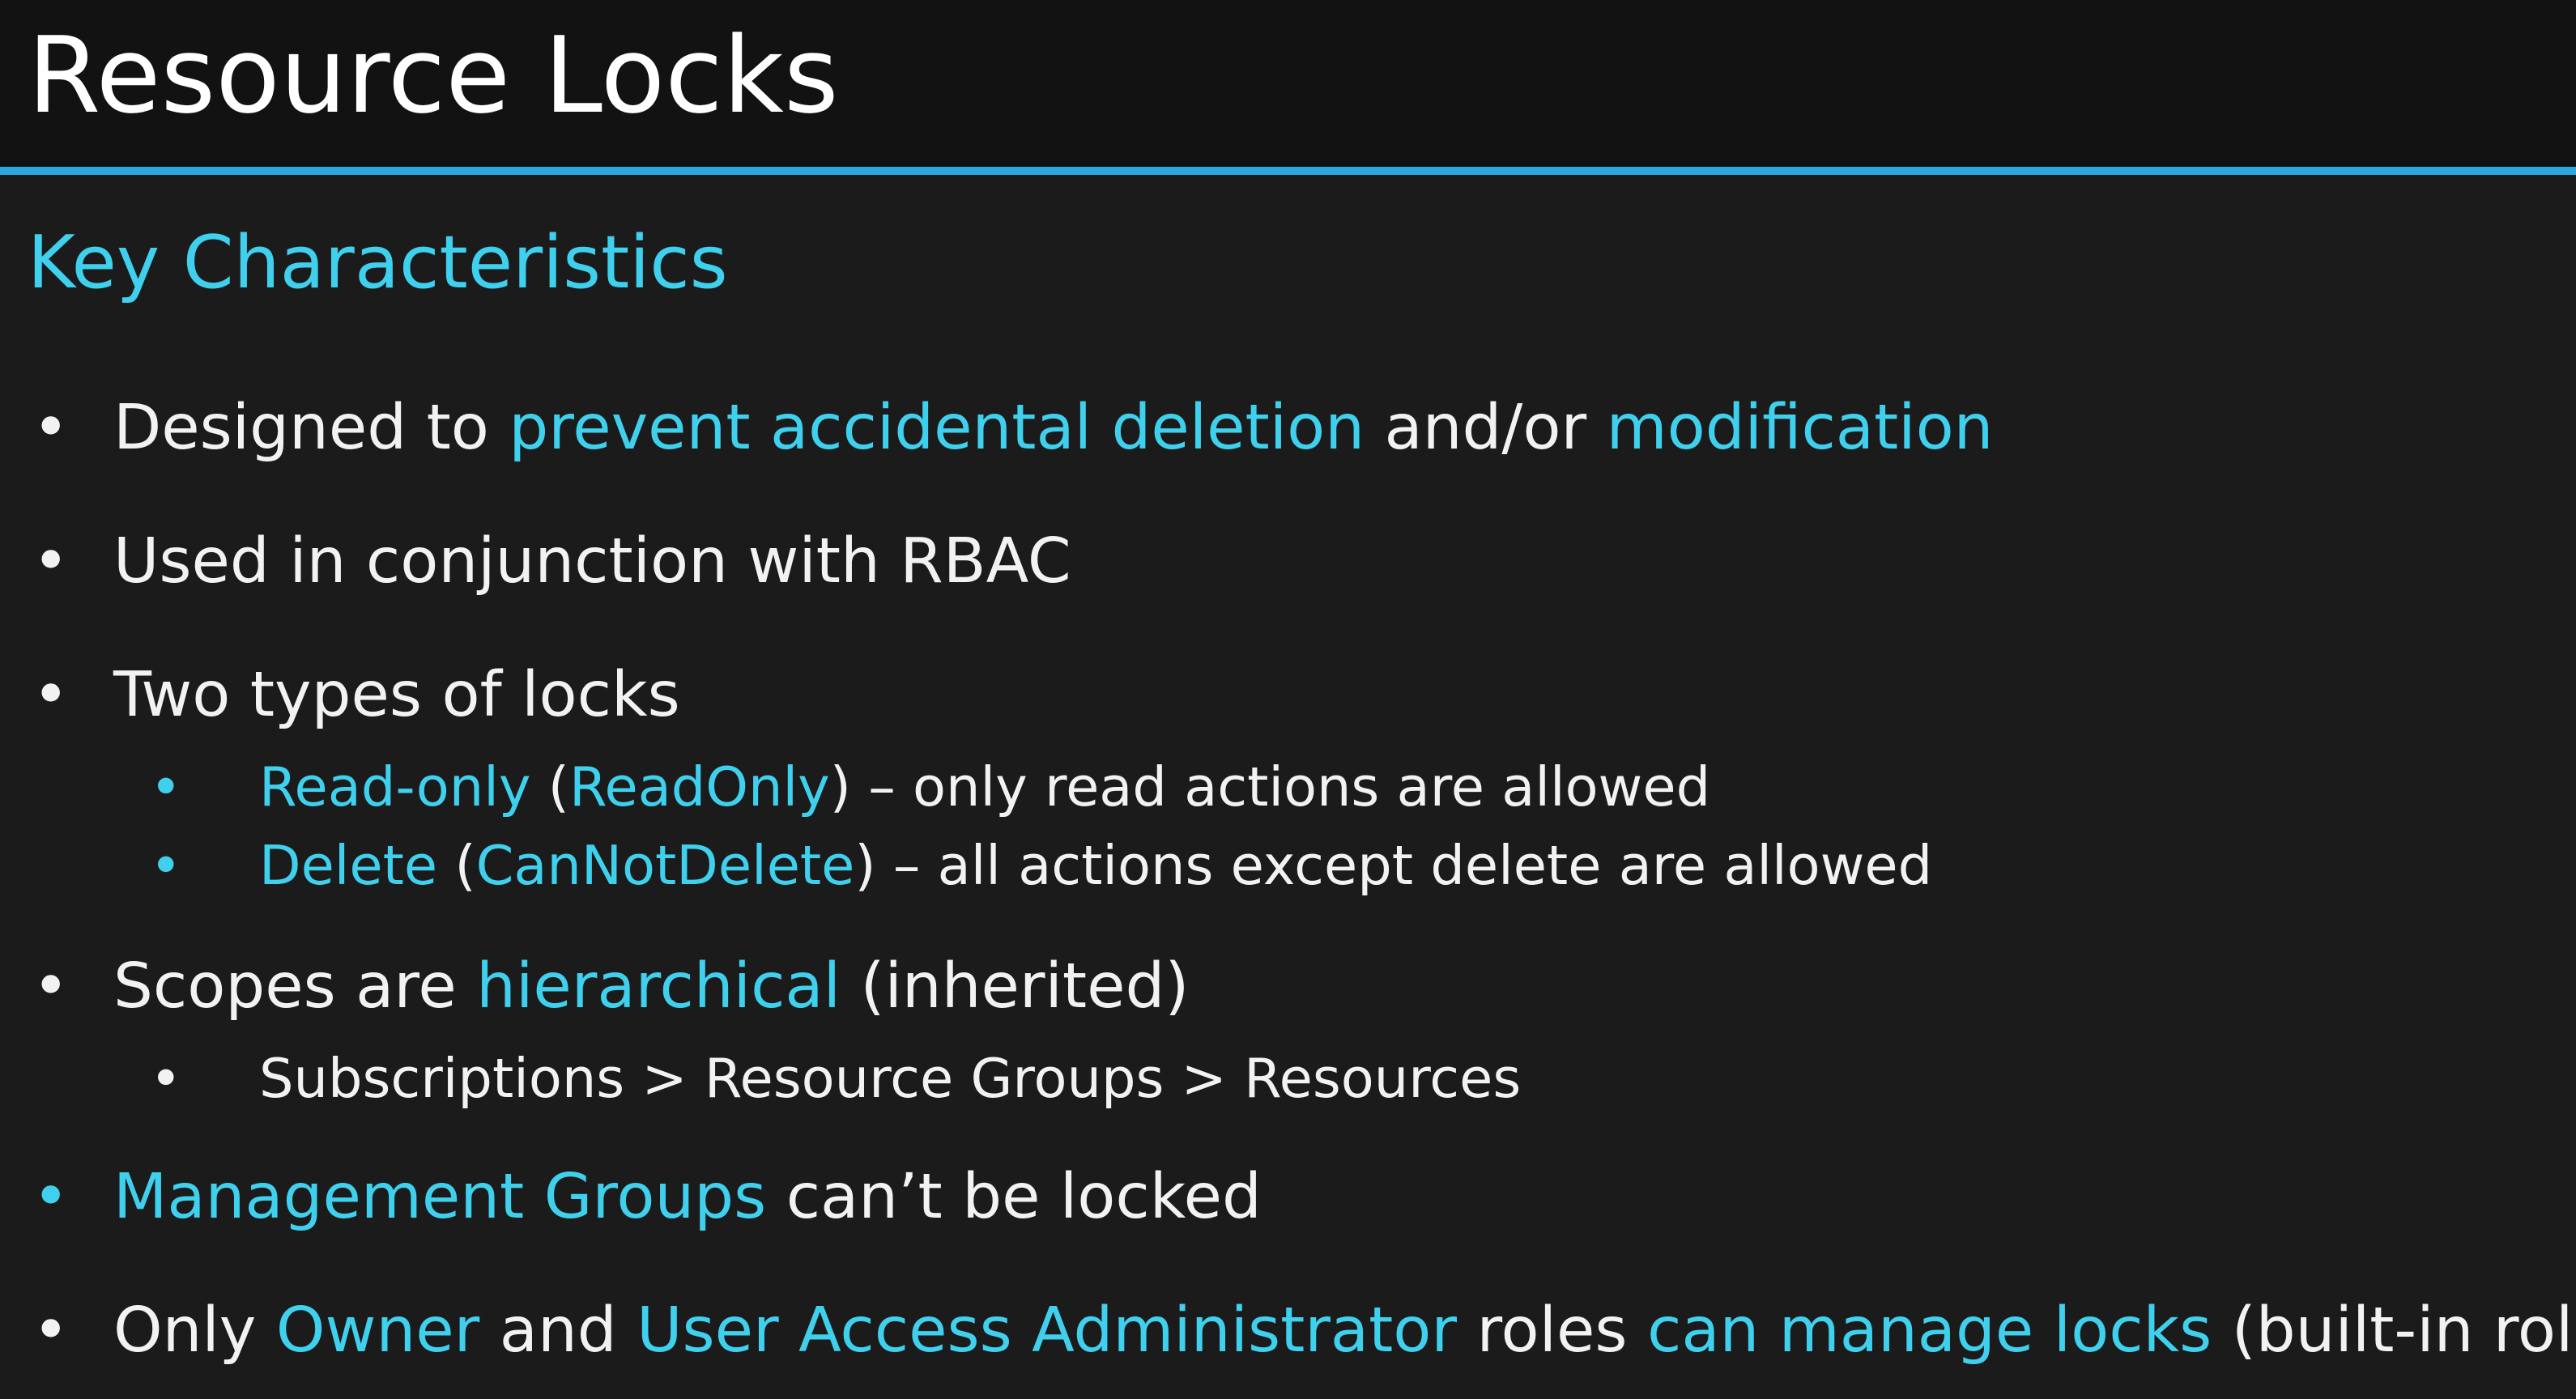  What do you see at coordinates (2403, 1331) in the screenshot?
I see `text-segment: (built-in roles)` at bounding box center [2403, 1331].